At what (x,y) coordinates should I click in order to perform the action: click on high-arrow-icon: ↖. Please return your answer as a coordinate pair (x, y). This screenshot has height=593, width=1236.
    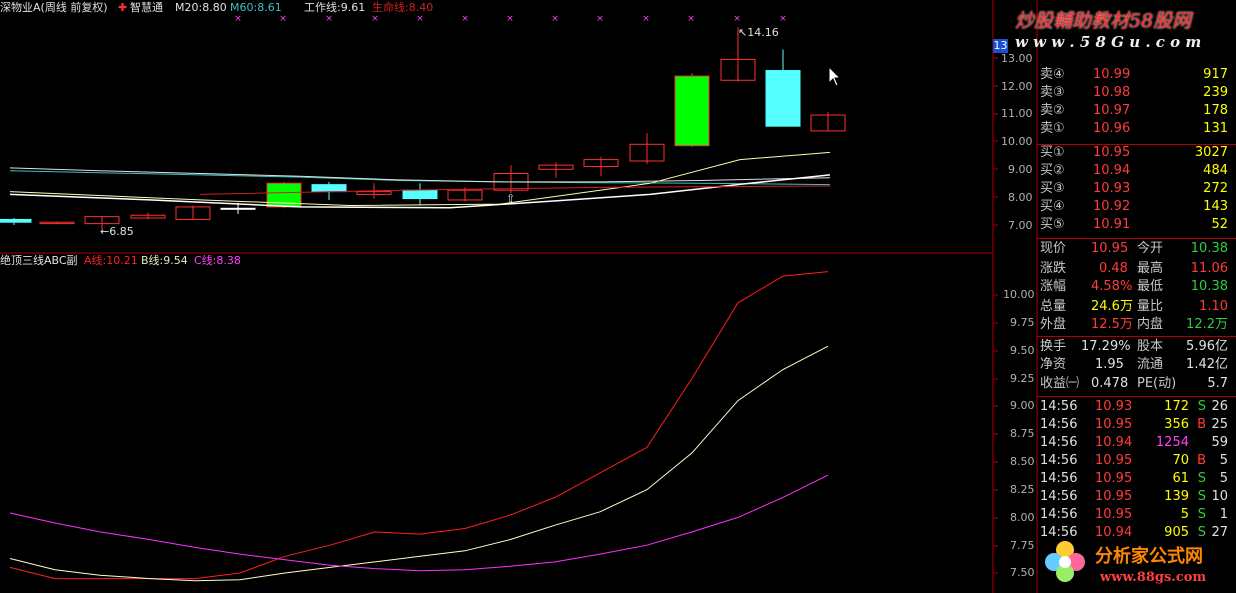
    Looking at the image, I should click on (743, 32).